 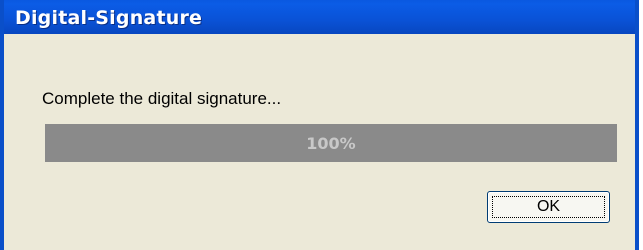 I want to click on progress-percent-label: 100%, so click(x=331, y=143).